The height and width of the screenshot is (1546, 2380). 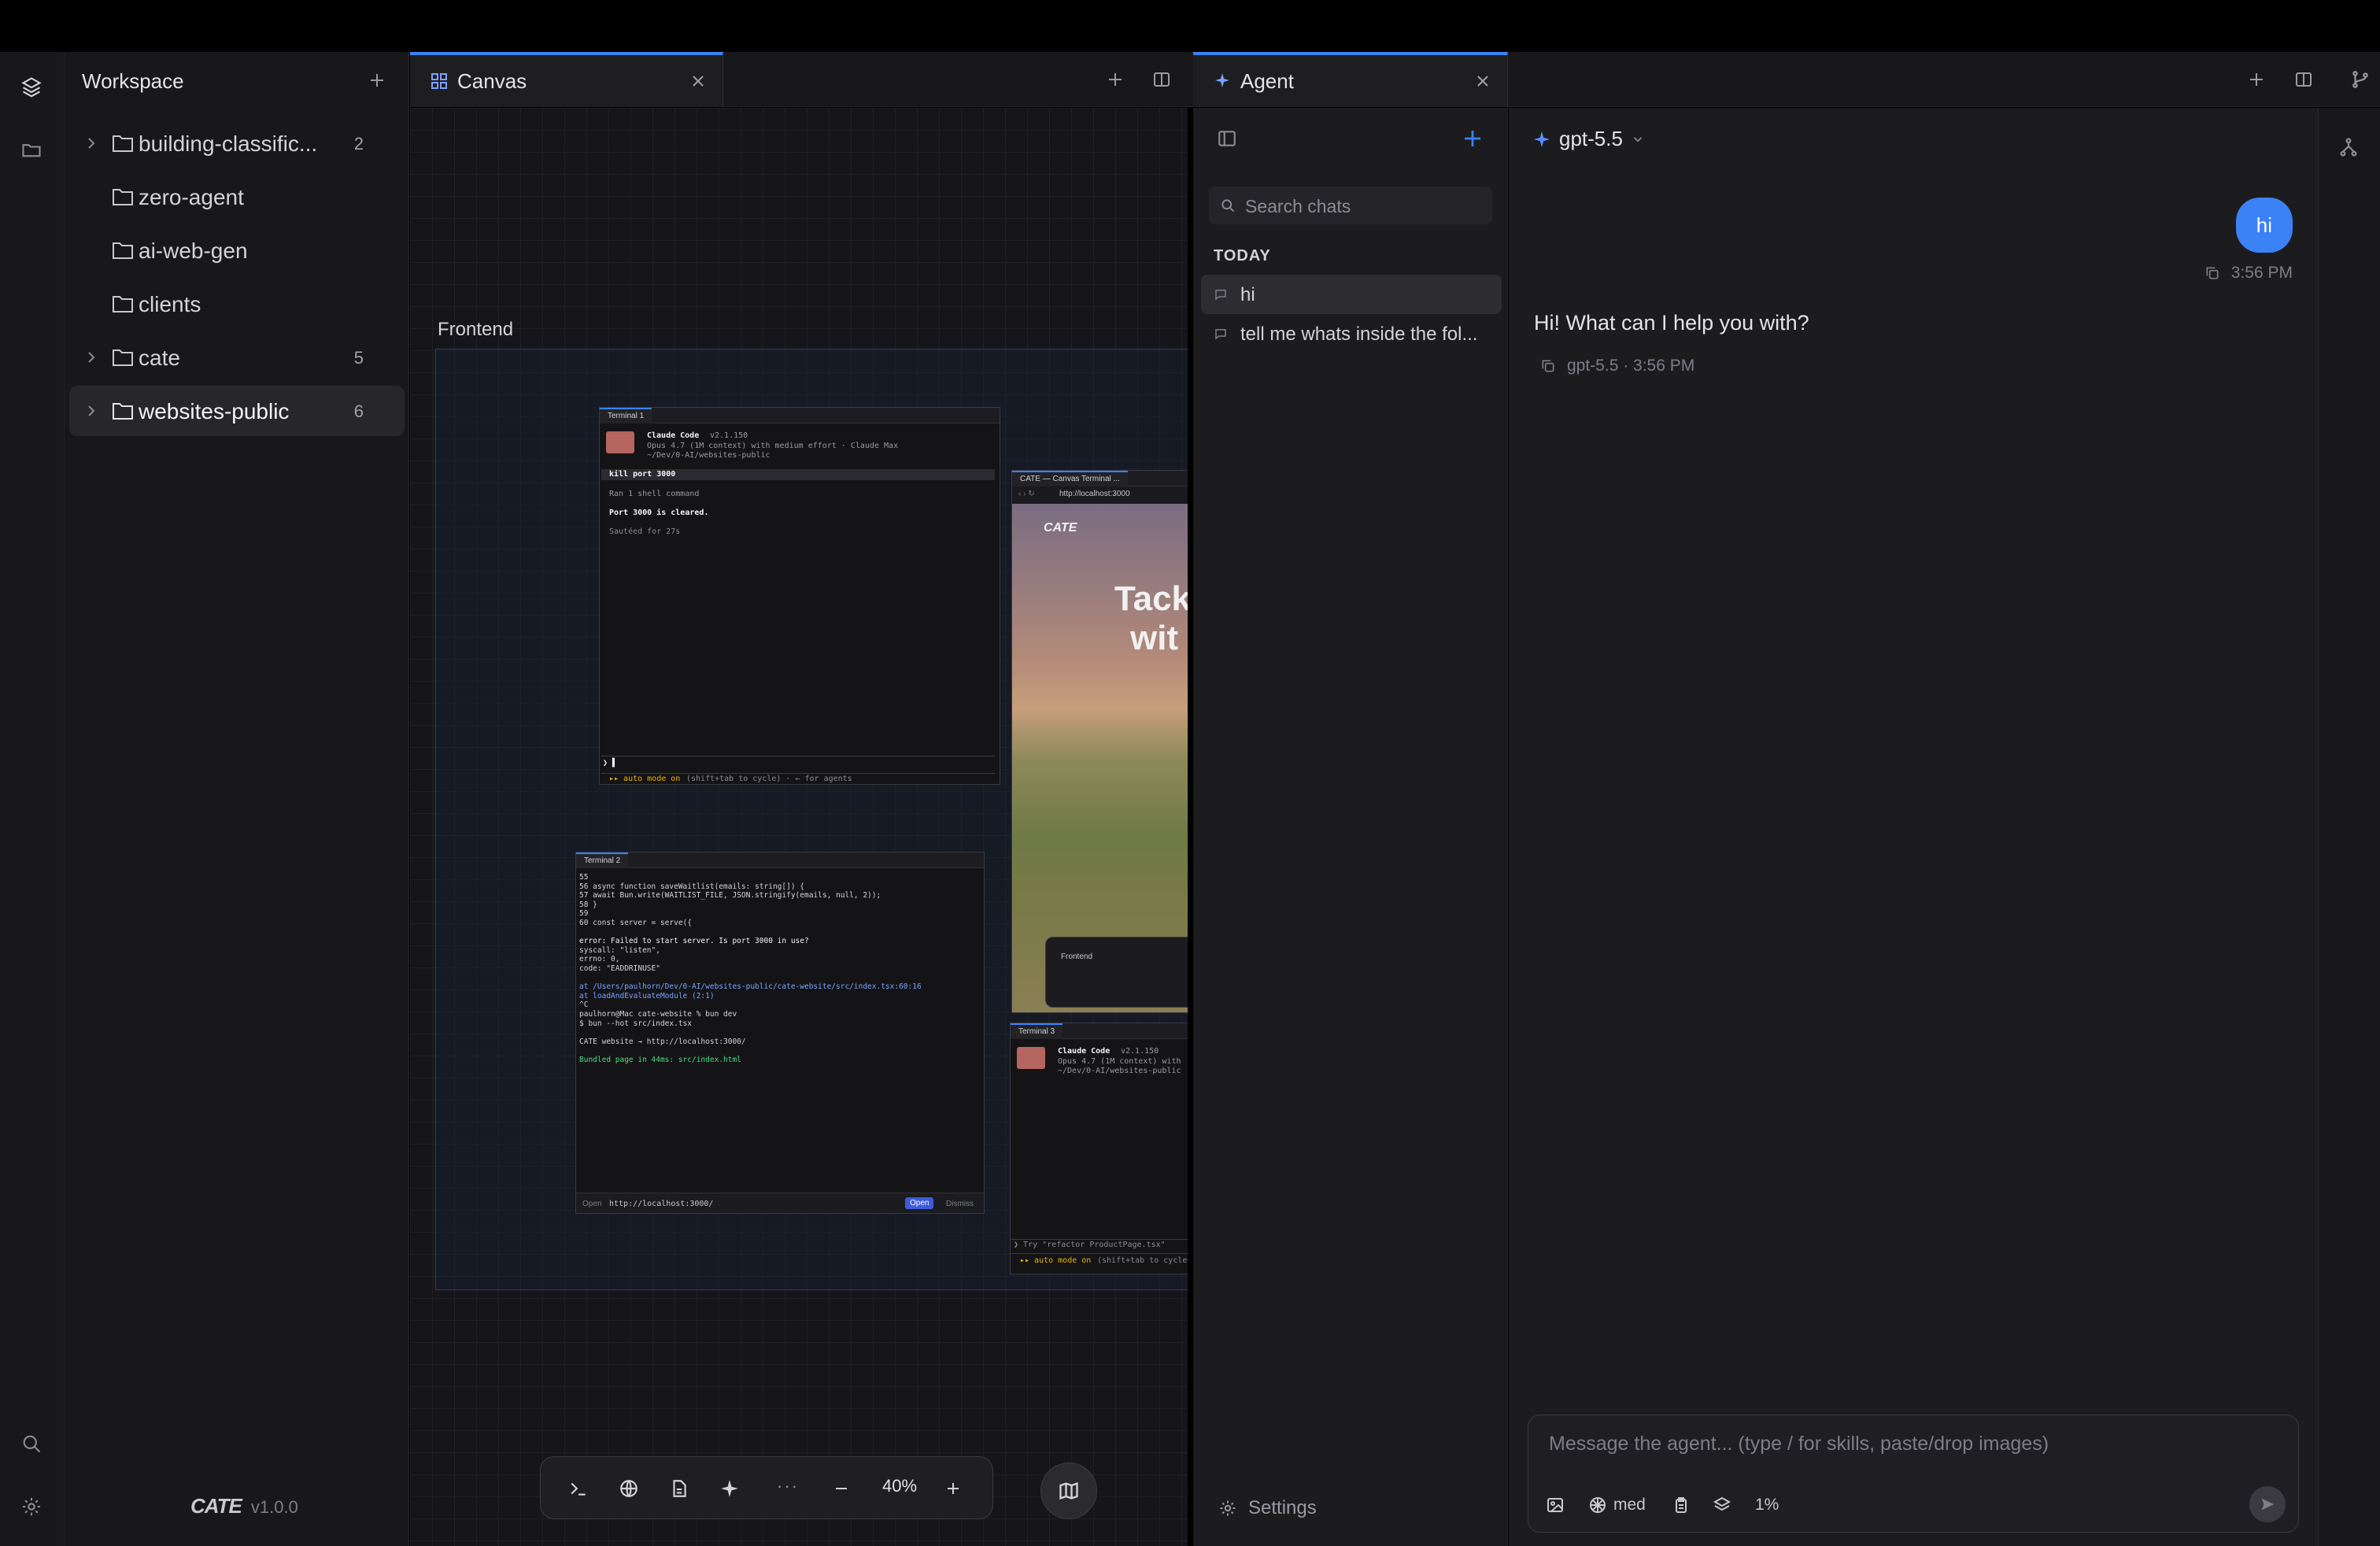 I want to click on send-icon, so click(x=2268, y=1504).